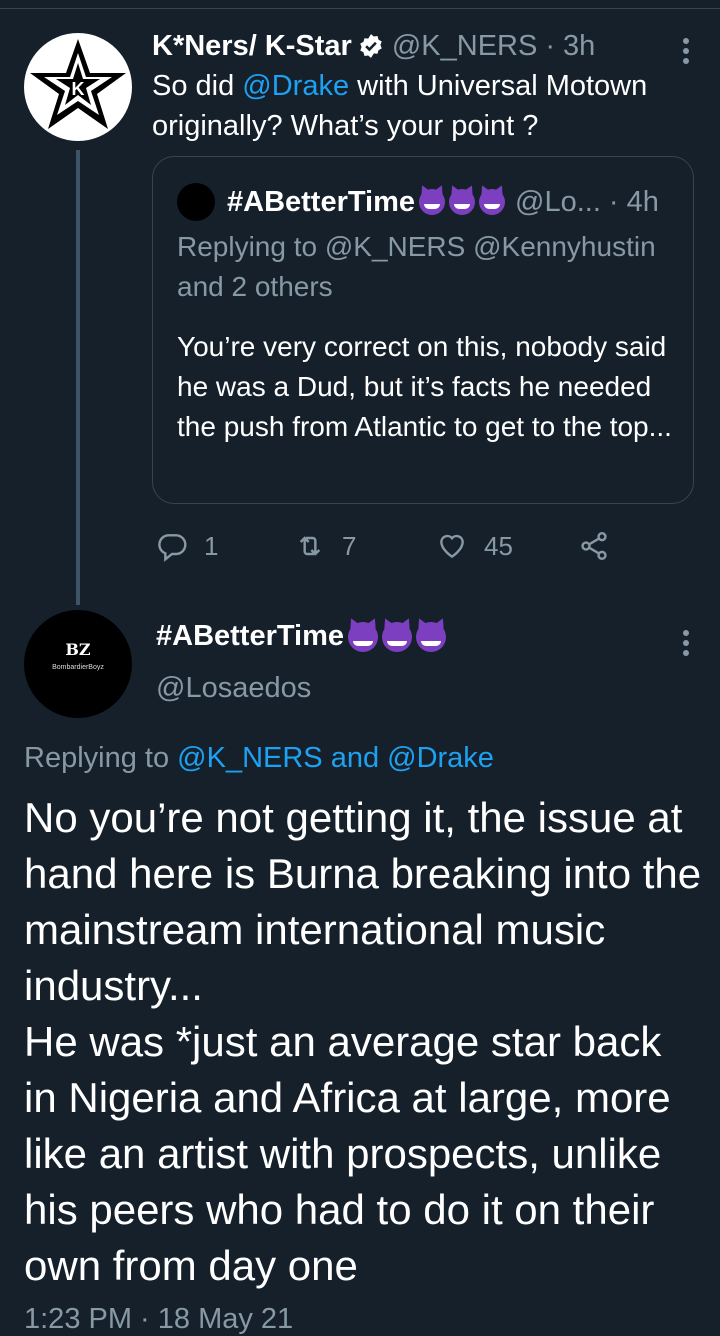  Describe the element at coordinates (360, 8) in the screenshot. I see `top-divider` at that location.